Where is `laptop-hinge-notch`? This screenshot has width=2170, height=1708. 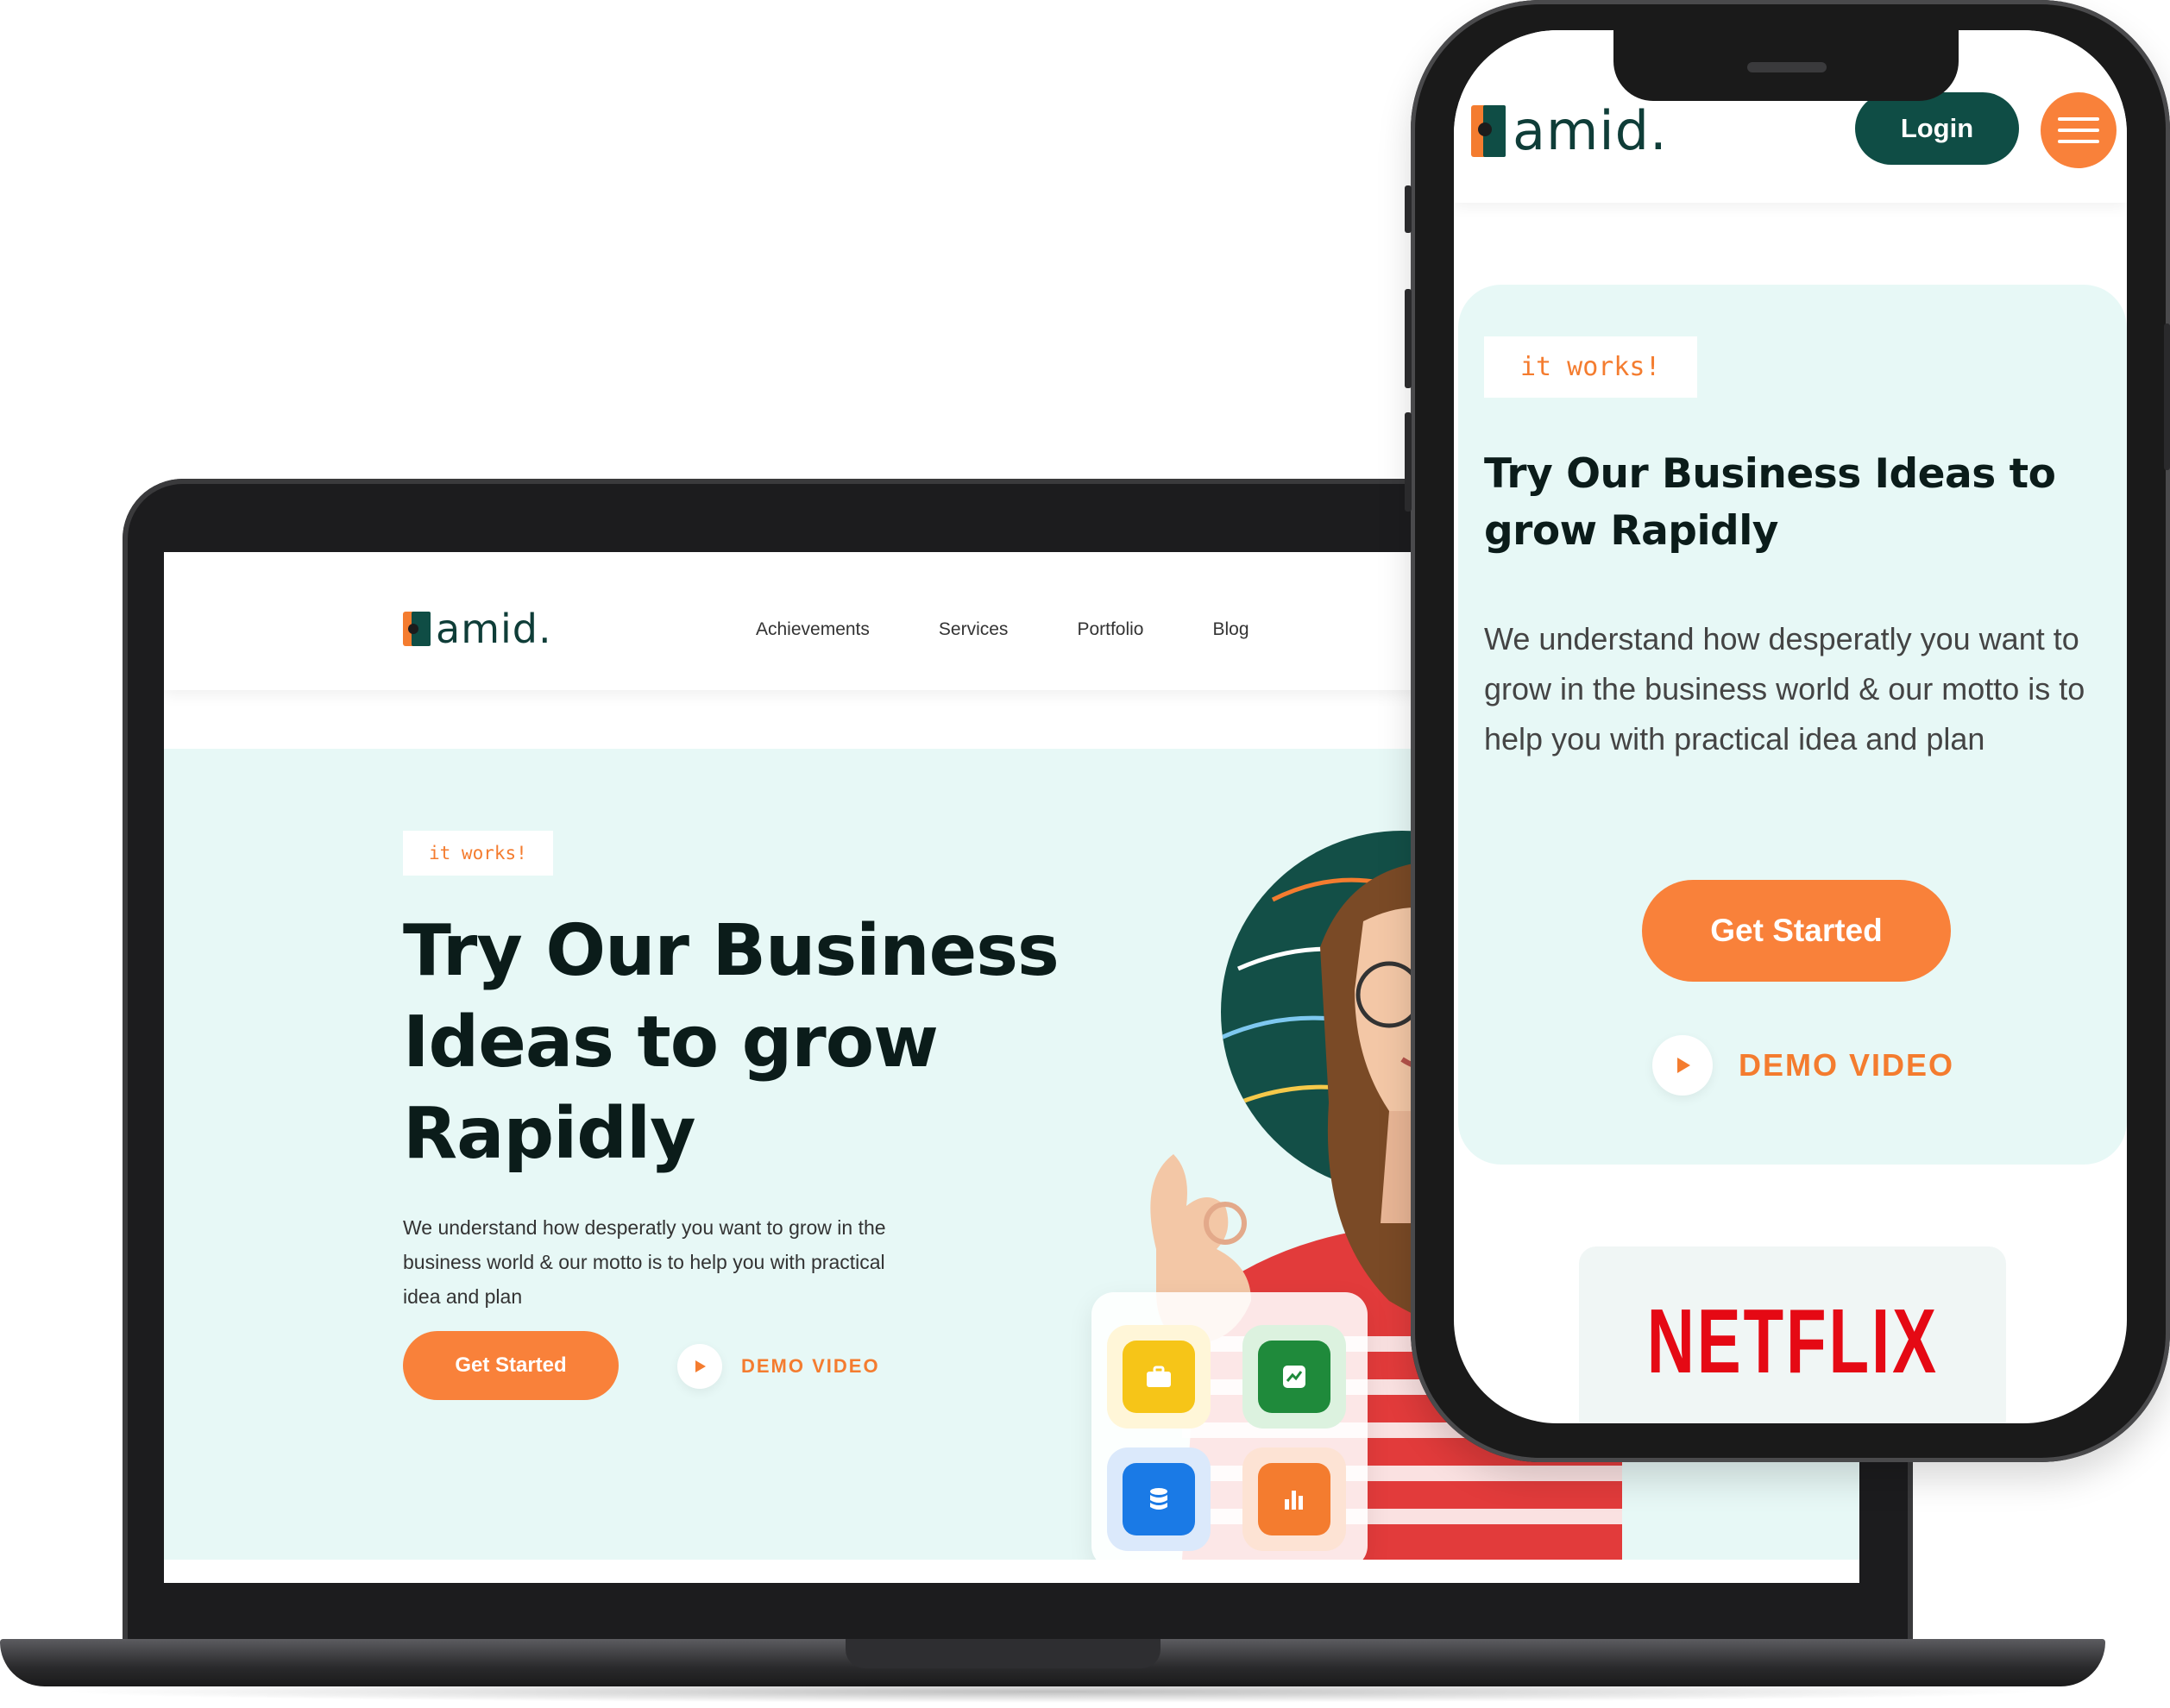
laptop-hinge-notch is located at coordinates (1003, 1653).